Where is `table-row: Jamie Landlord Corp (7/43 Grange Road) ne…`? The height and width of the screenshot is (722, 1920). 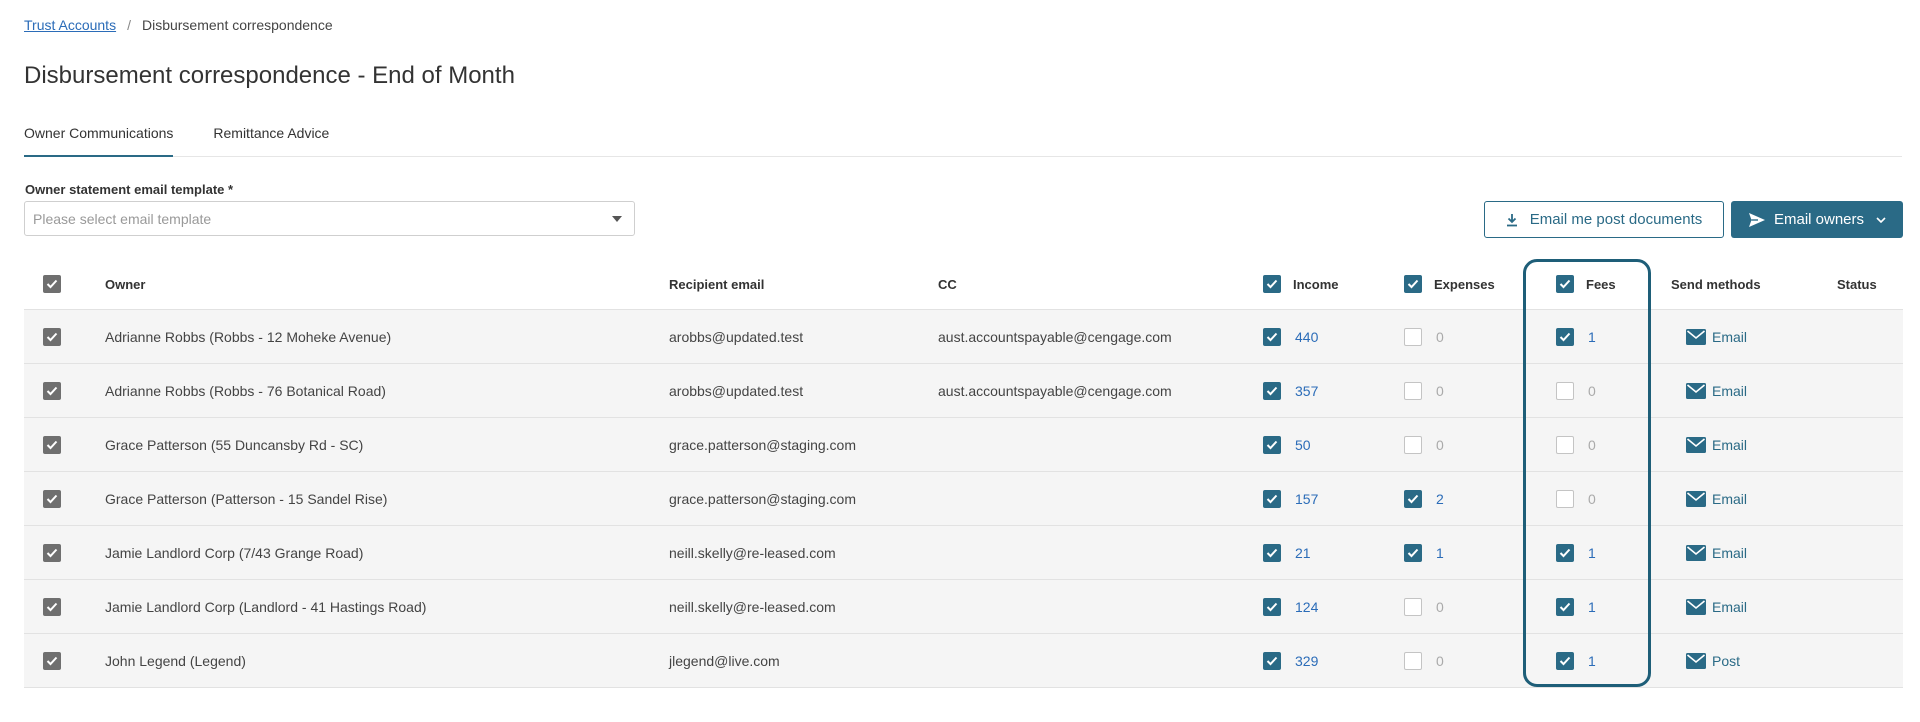
table-row: Jamie Landlord Corp (7/43 Grange Road) ne… is located at coordinates (963, 553).